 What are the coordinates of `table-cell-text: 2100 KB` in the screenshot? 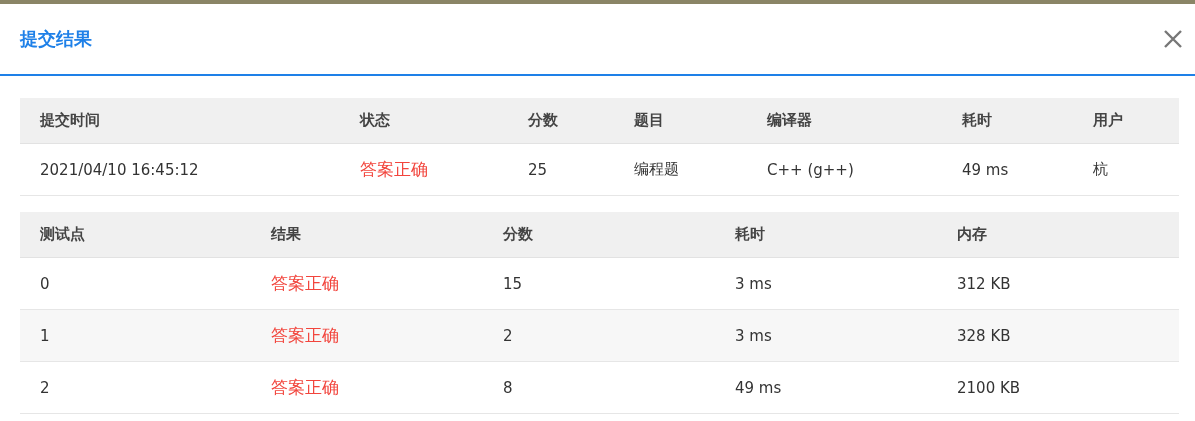 It's located at (989, 387).